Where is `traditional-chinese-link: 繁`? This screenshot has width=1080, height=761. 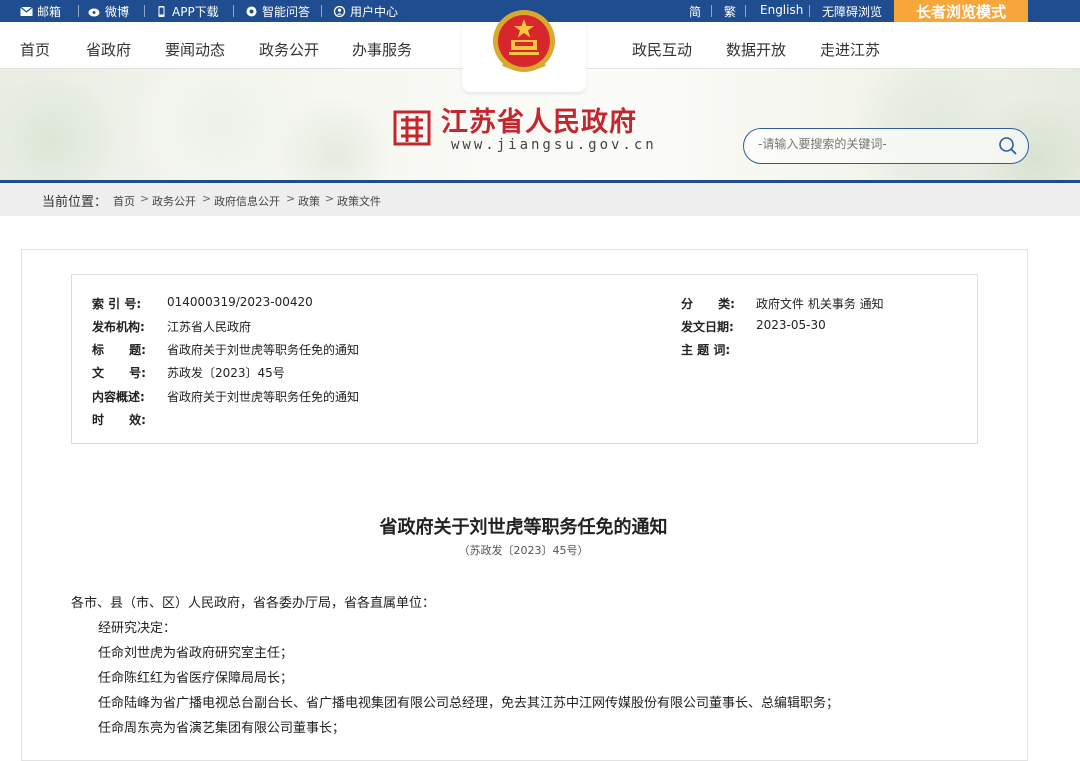 traditional-chinese-link: 繁 is located at coordinates (730, 11).